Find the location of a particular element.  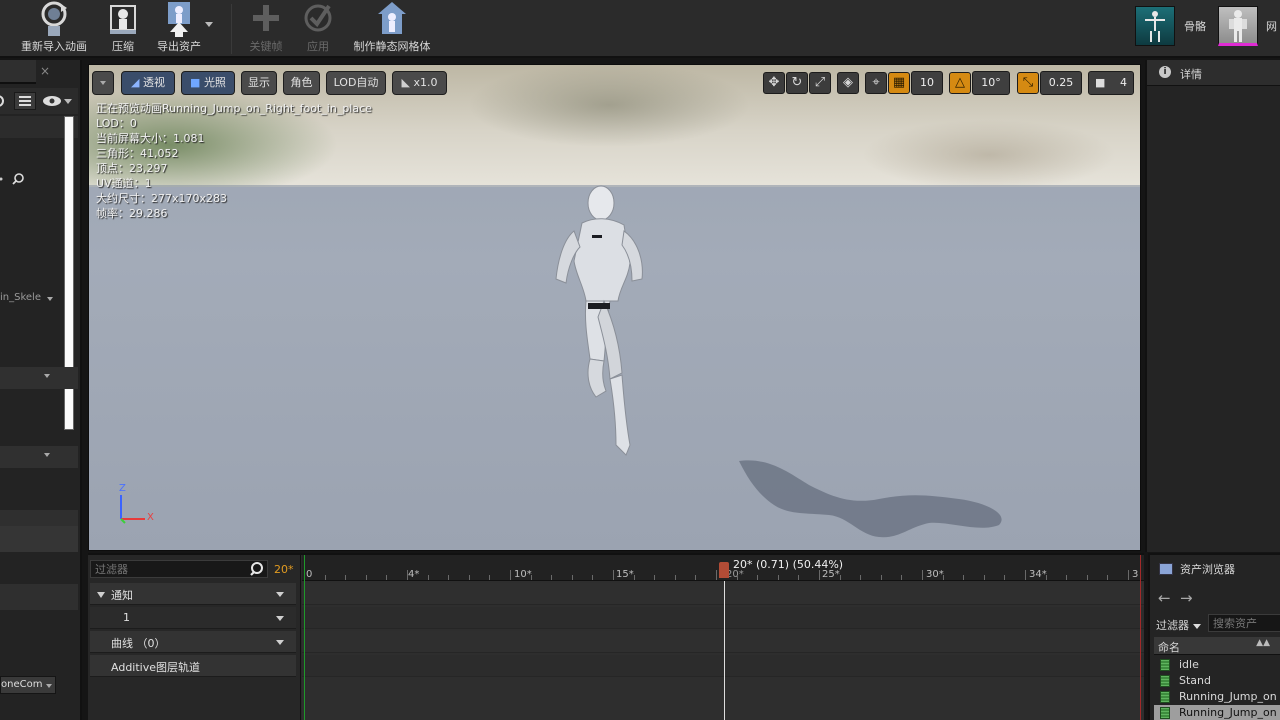

asset-filter-button: 过滤器 is located at coordinates (1178, 625).